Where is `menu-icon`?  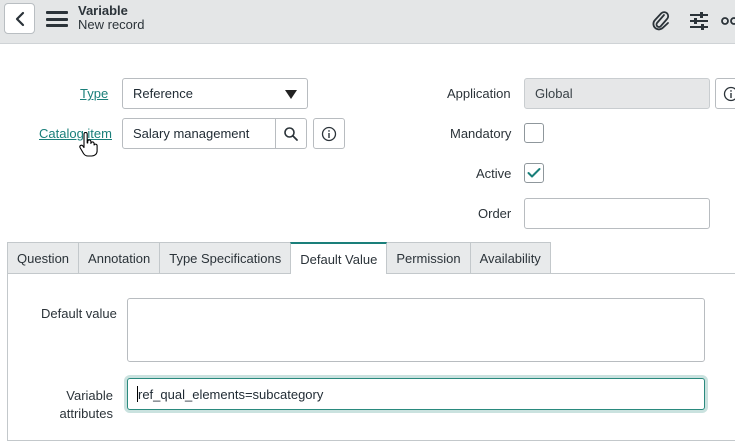
menu-icon is located at coordinates (57, 19).